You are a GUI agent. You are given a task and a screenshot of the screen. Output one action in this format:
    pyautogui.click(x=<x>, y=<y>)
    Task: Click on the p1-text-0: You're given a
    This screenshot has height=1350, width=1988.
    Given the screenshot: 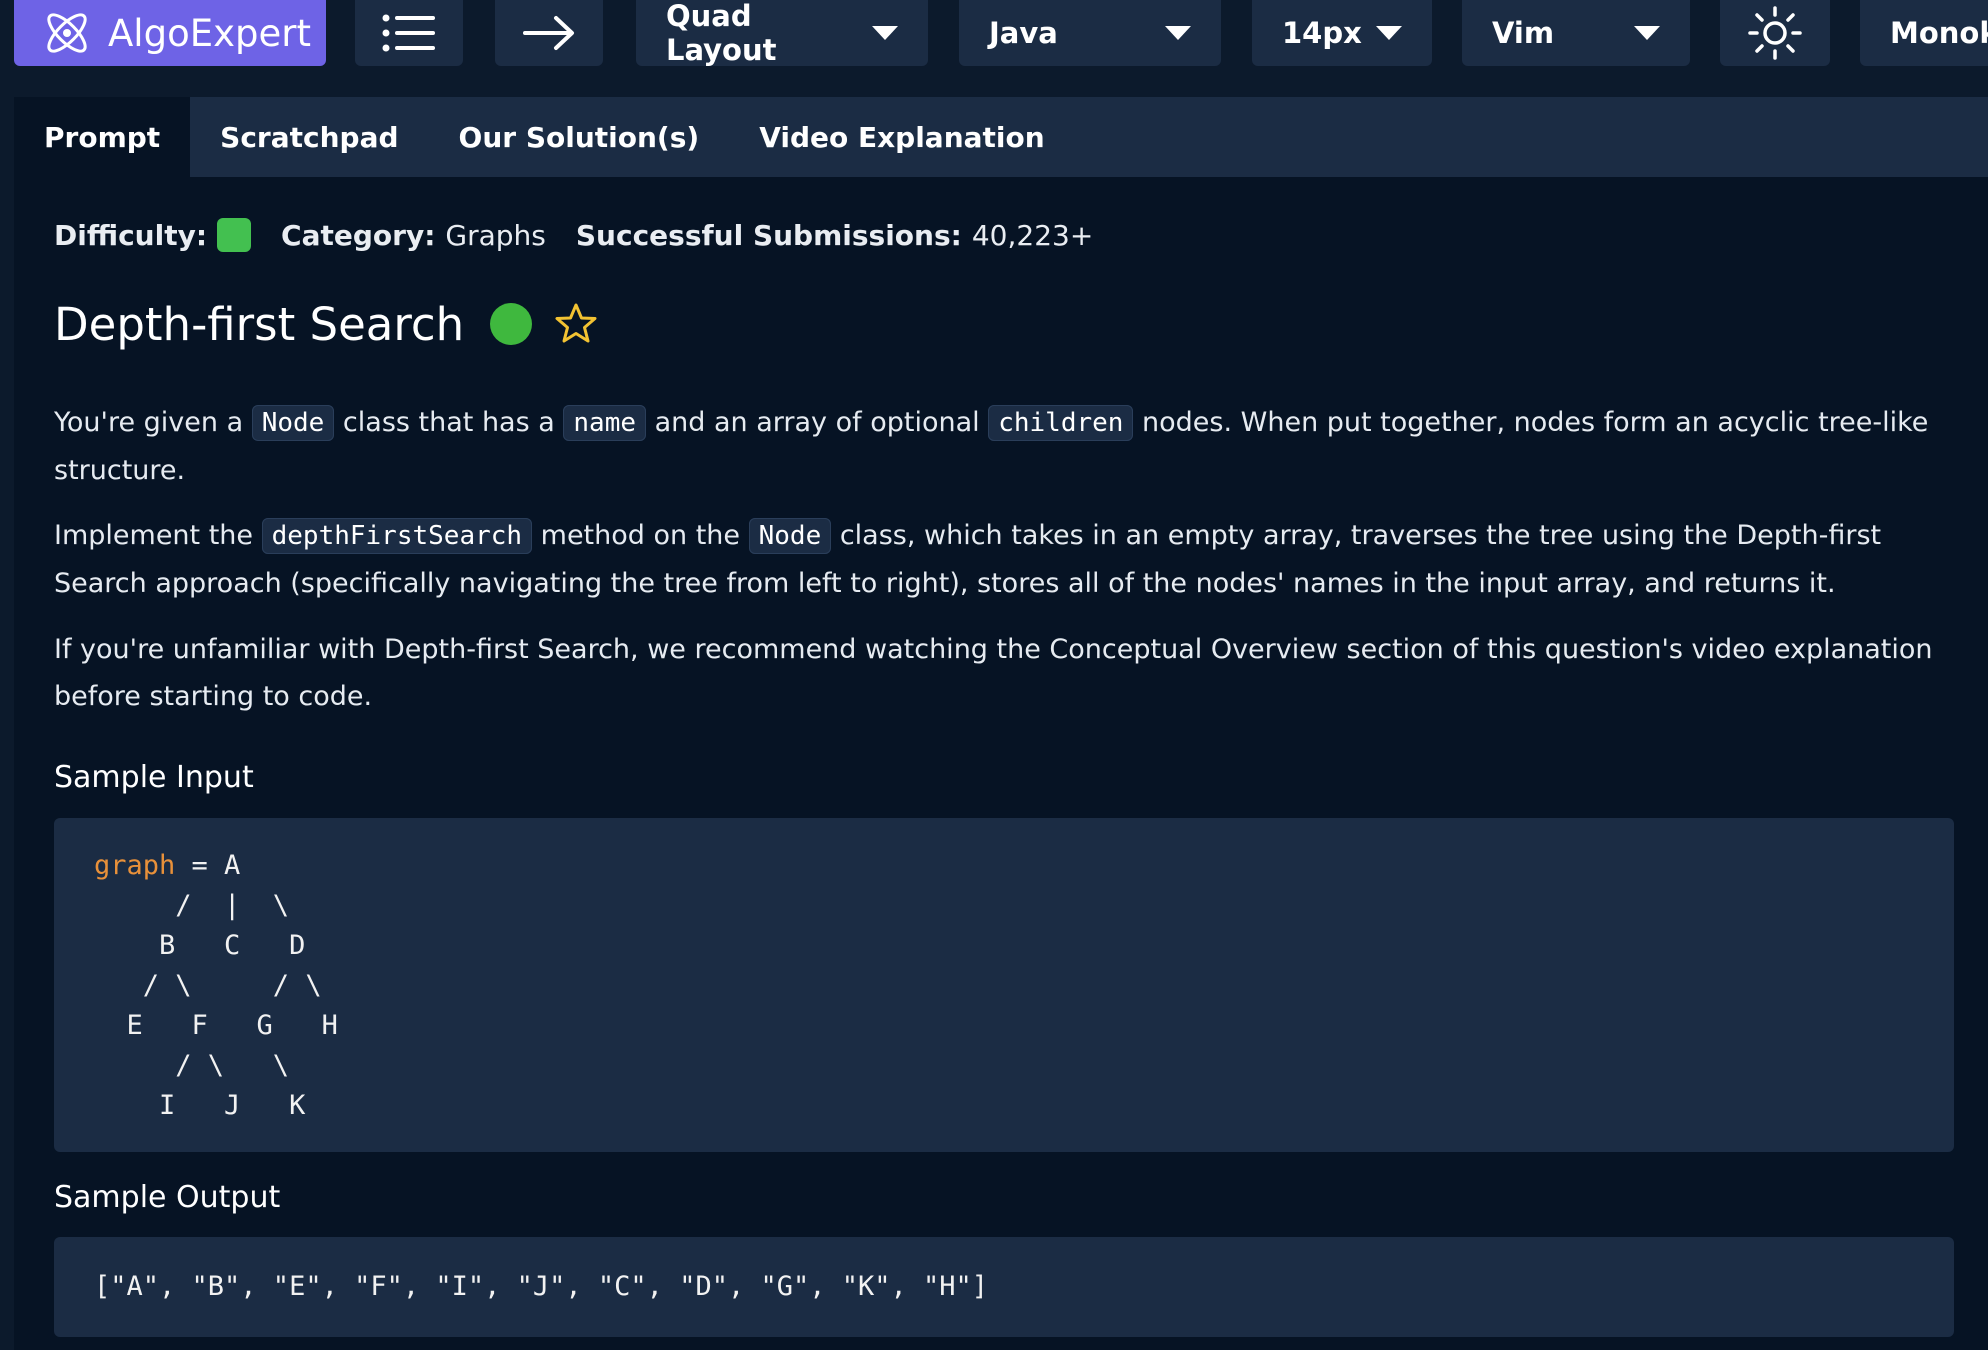 What is the action you would take?
    pyautogui.click(x=153, y=422)
    